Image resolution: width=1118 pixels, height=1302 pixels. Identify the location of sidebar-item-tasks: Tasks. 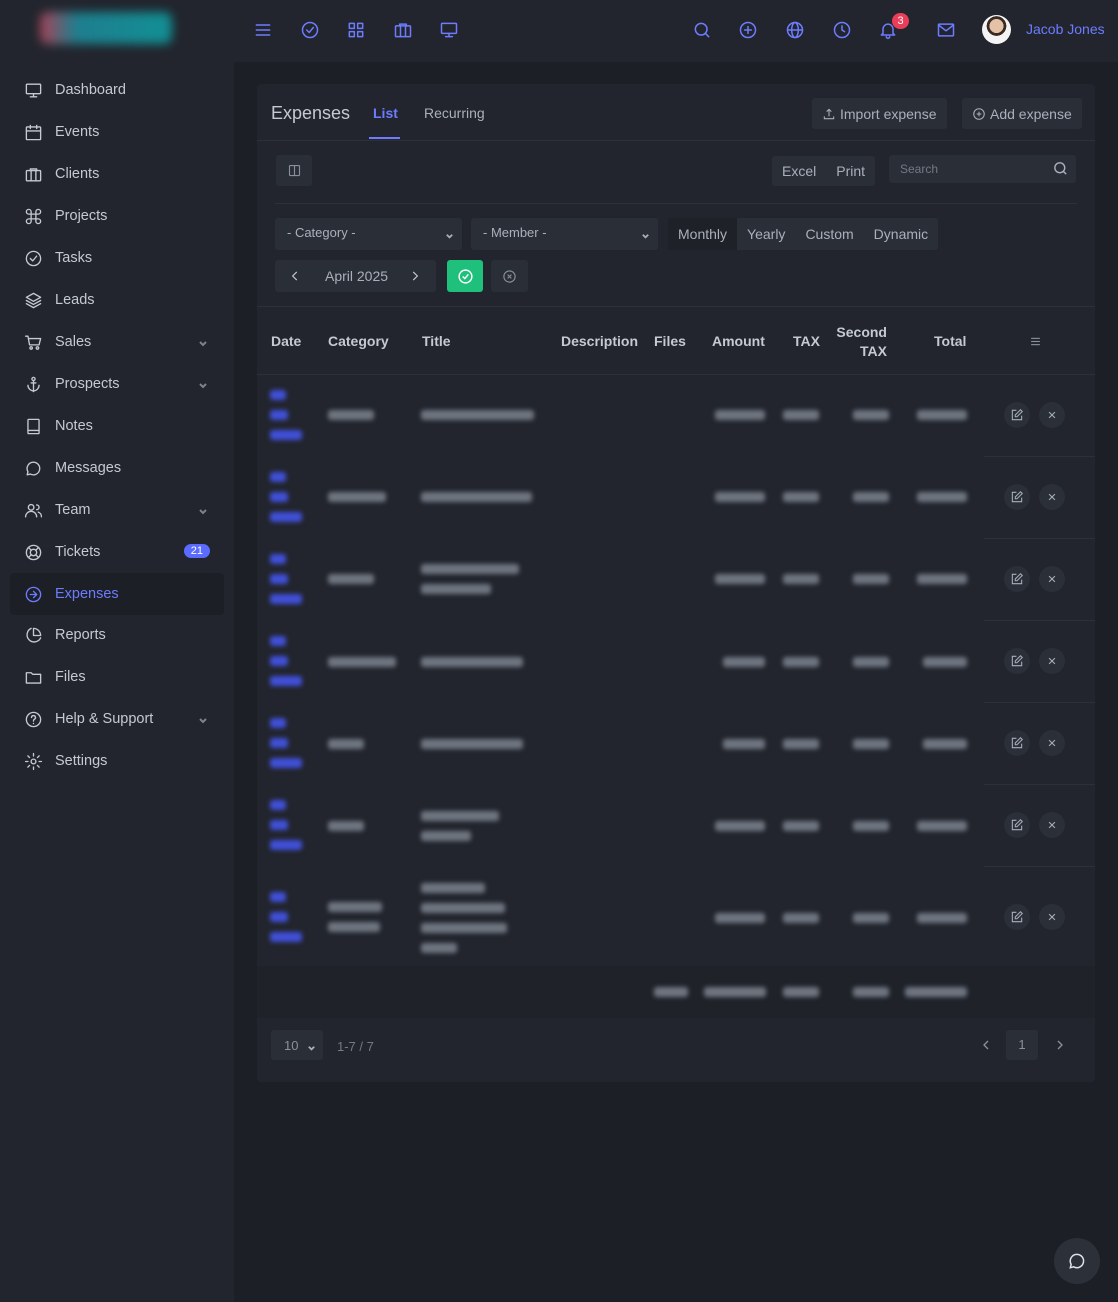
(117, 258).